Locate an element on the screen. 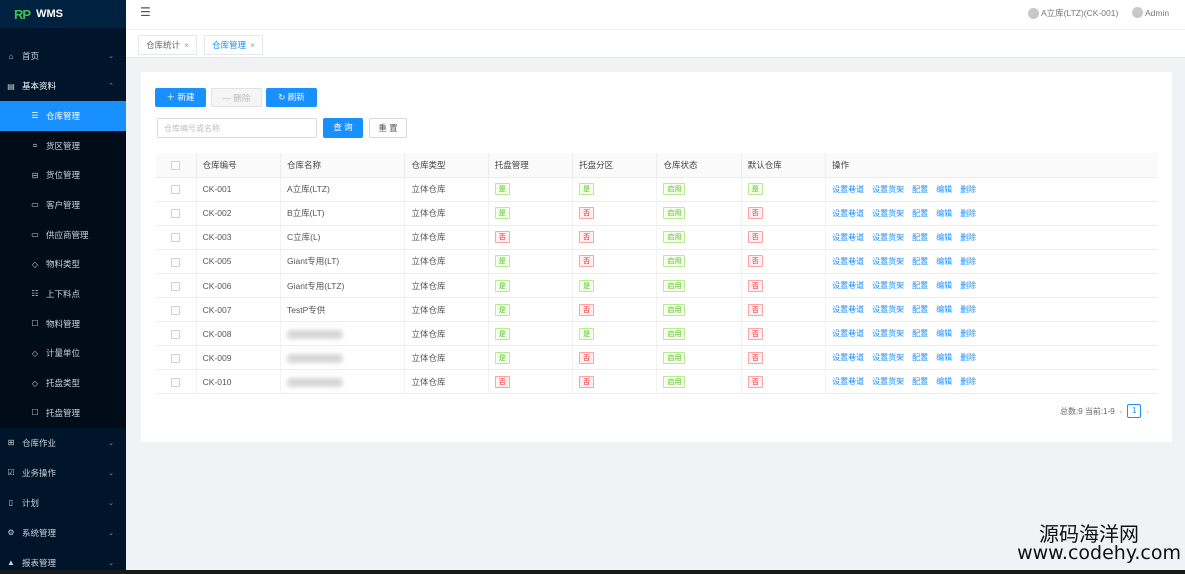  sidebar-subitem: ▭ 客户管理 is located at coordinates (63, 205).